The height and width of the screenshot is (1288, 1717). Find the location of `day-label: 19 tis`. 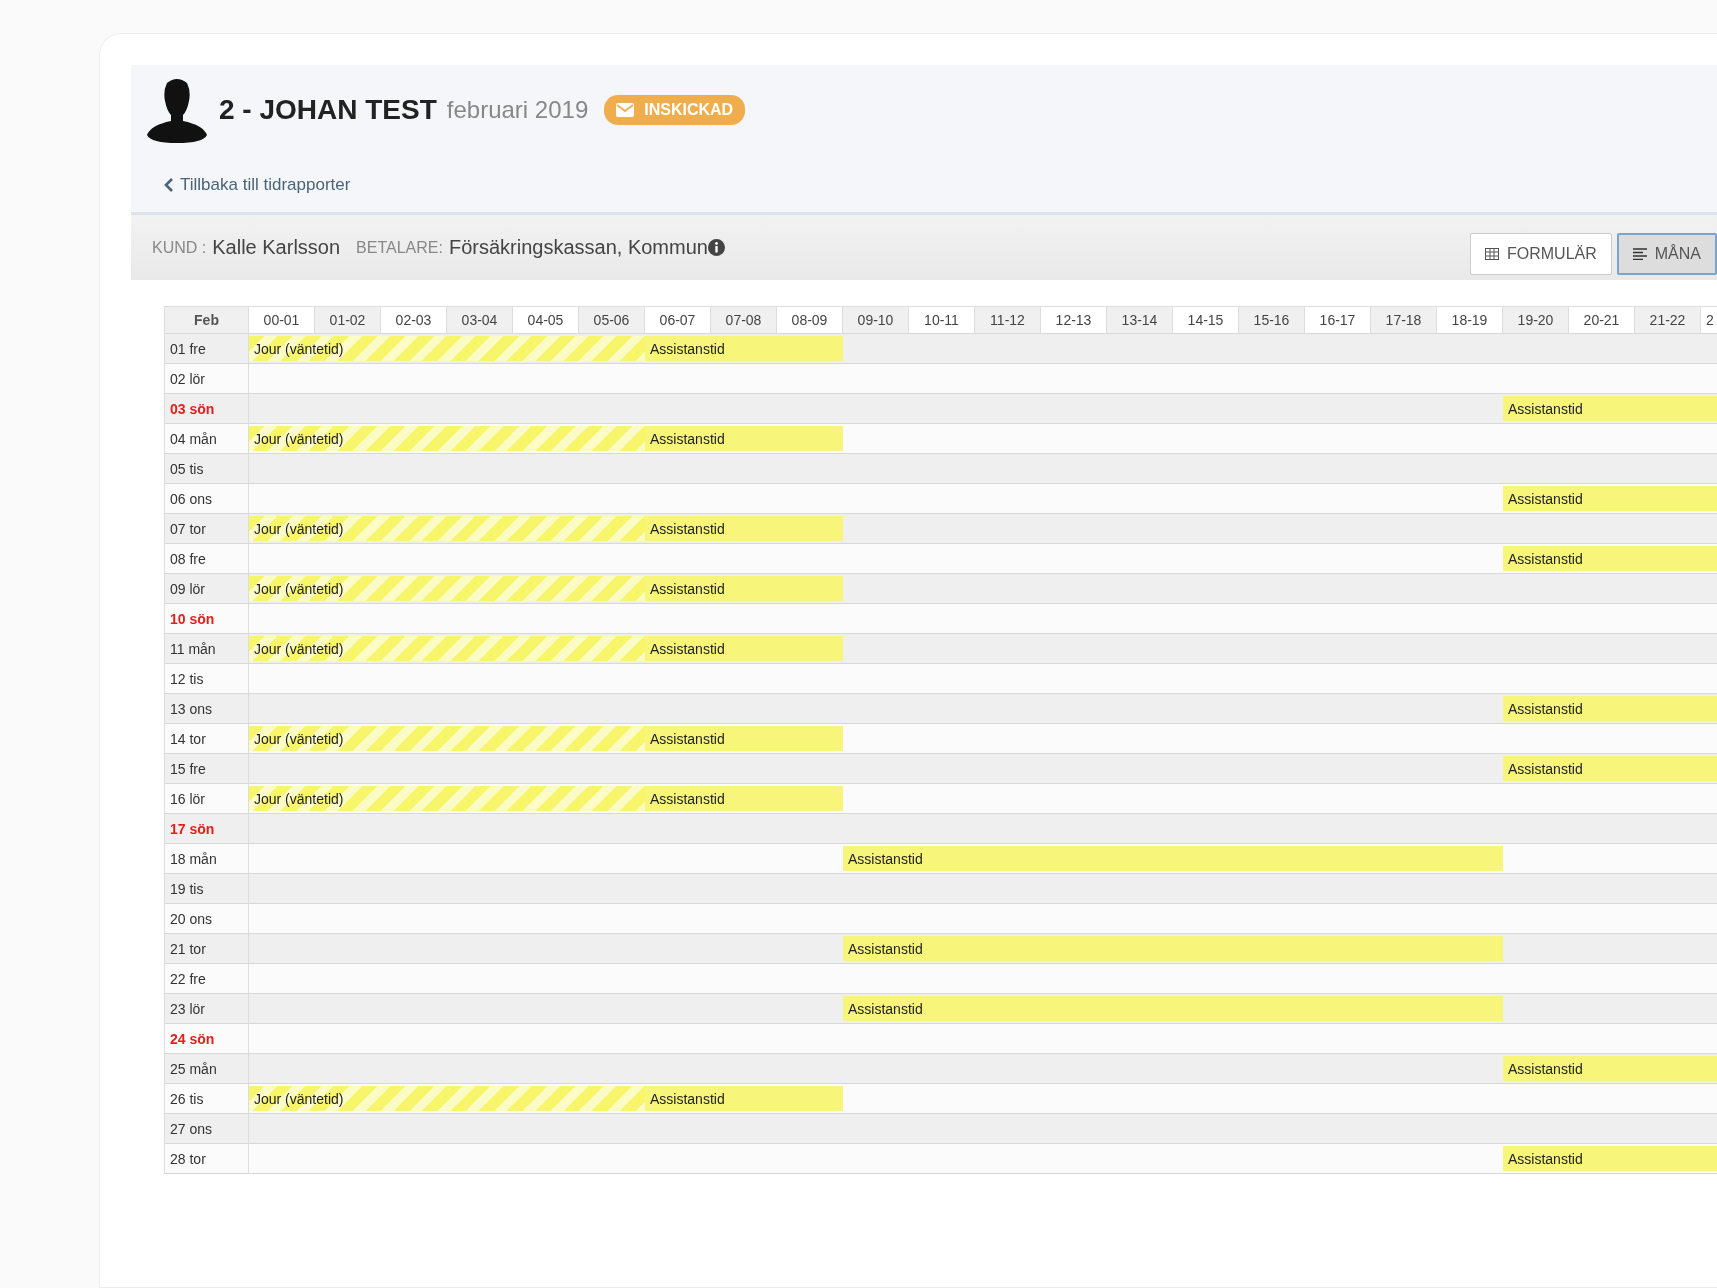

day-label: 19 tis is located at coordinates (206, 888).